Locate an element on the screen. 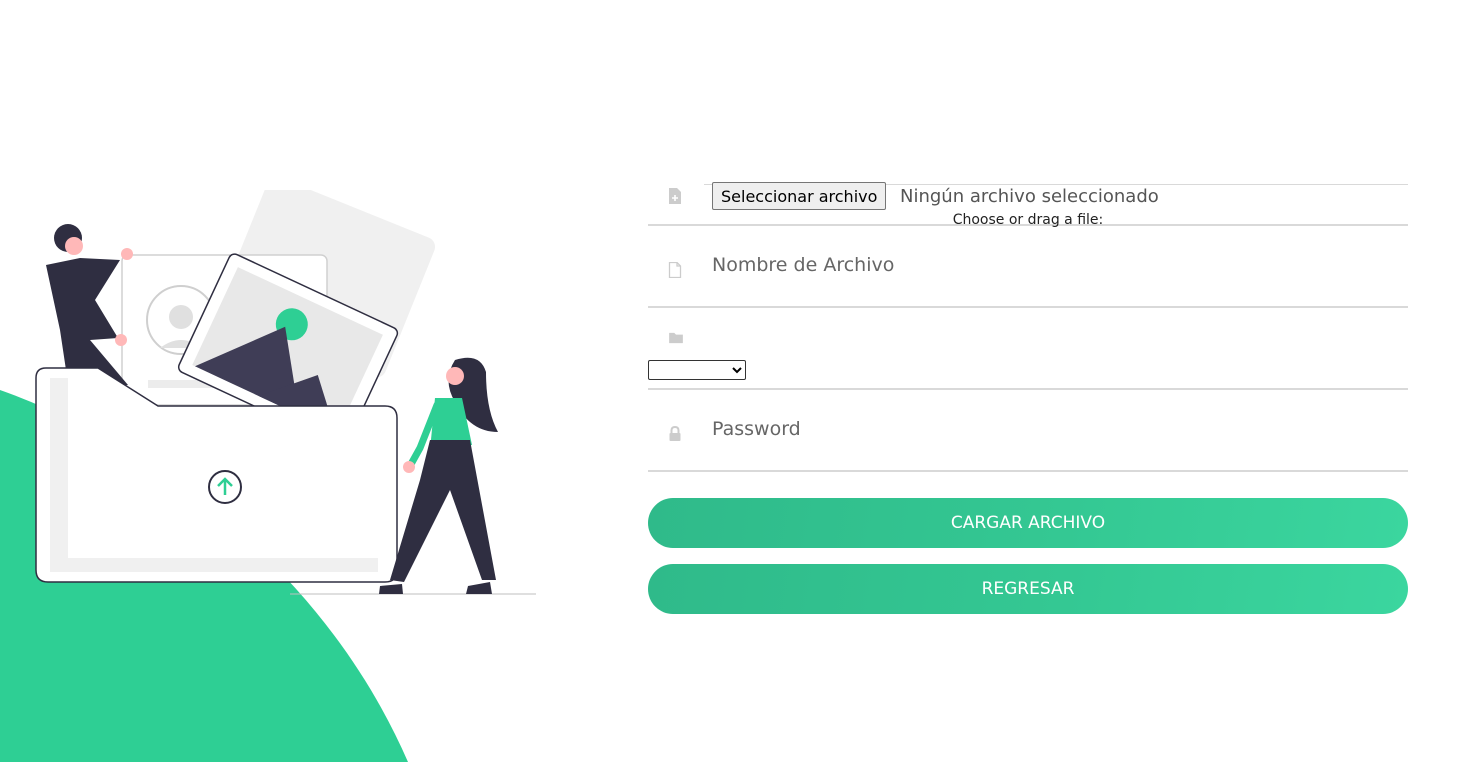  folder-select is located at coordinates (697, 370).